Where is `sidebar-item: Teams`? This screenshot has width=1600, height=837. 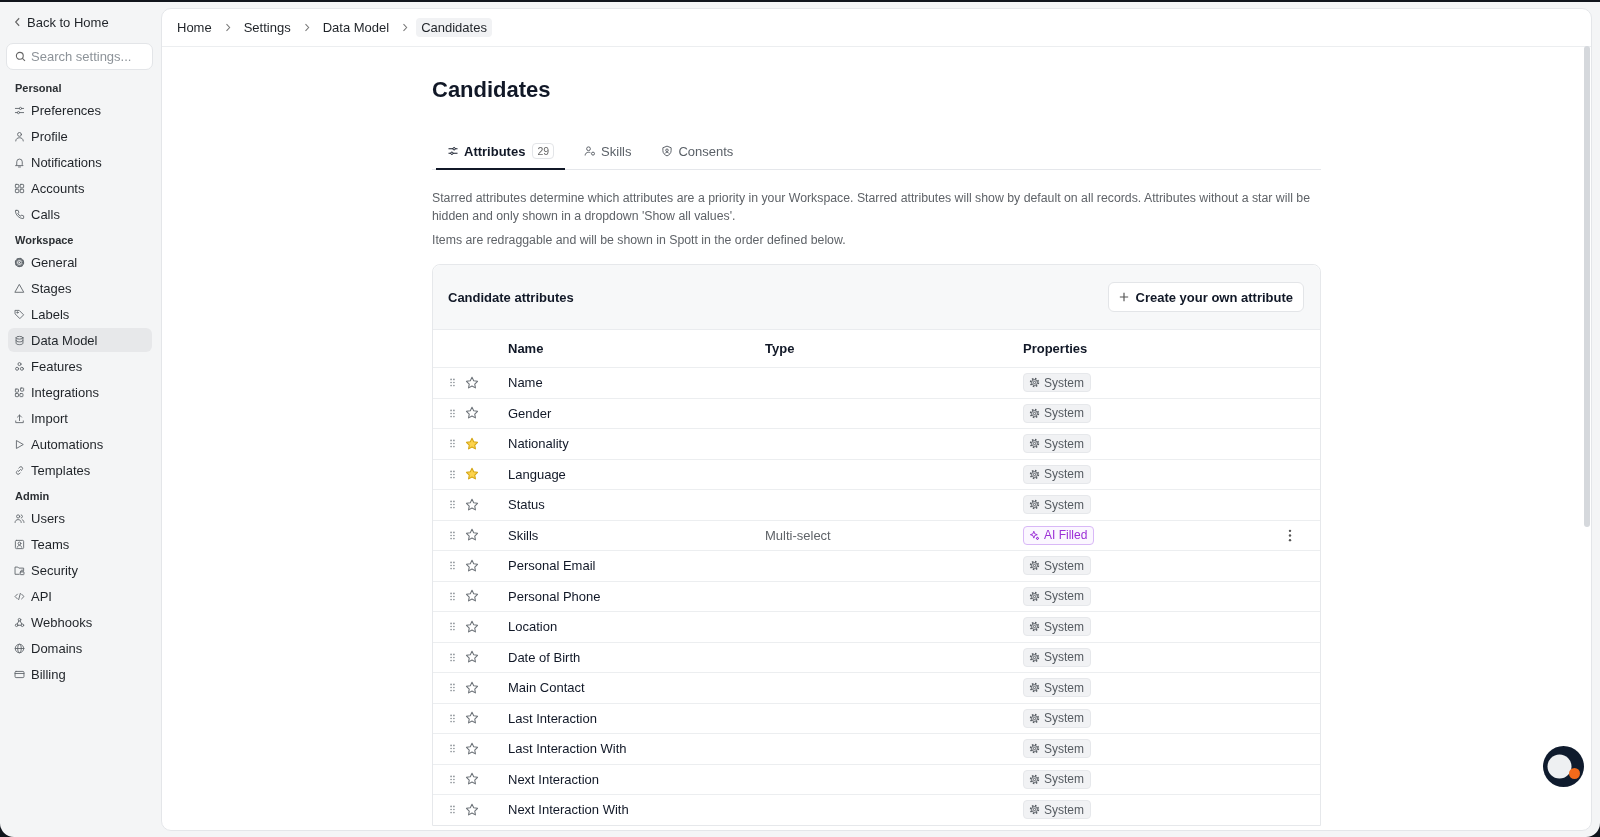 sidebar-item: Teams is located at coordinates (80, 544).